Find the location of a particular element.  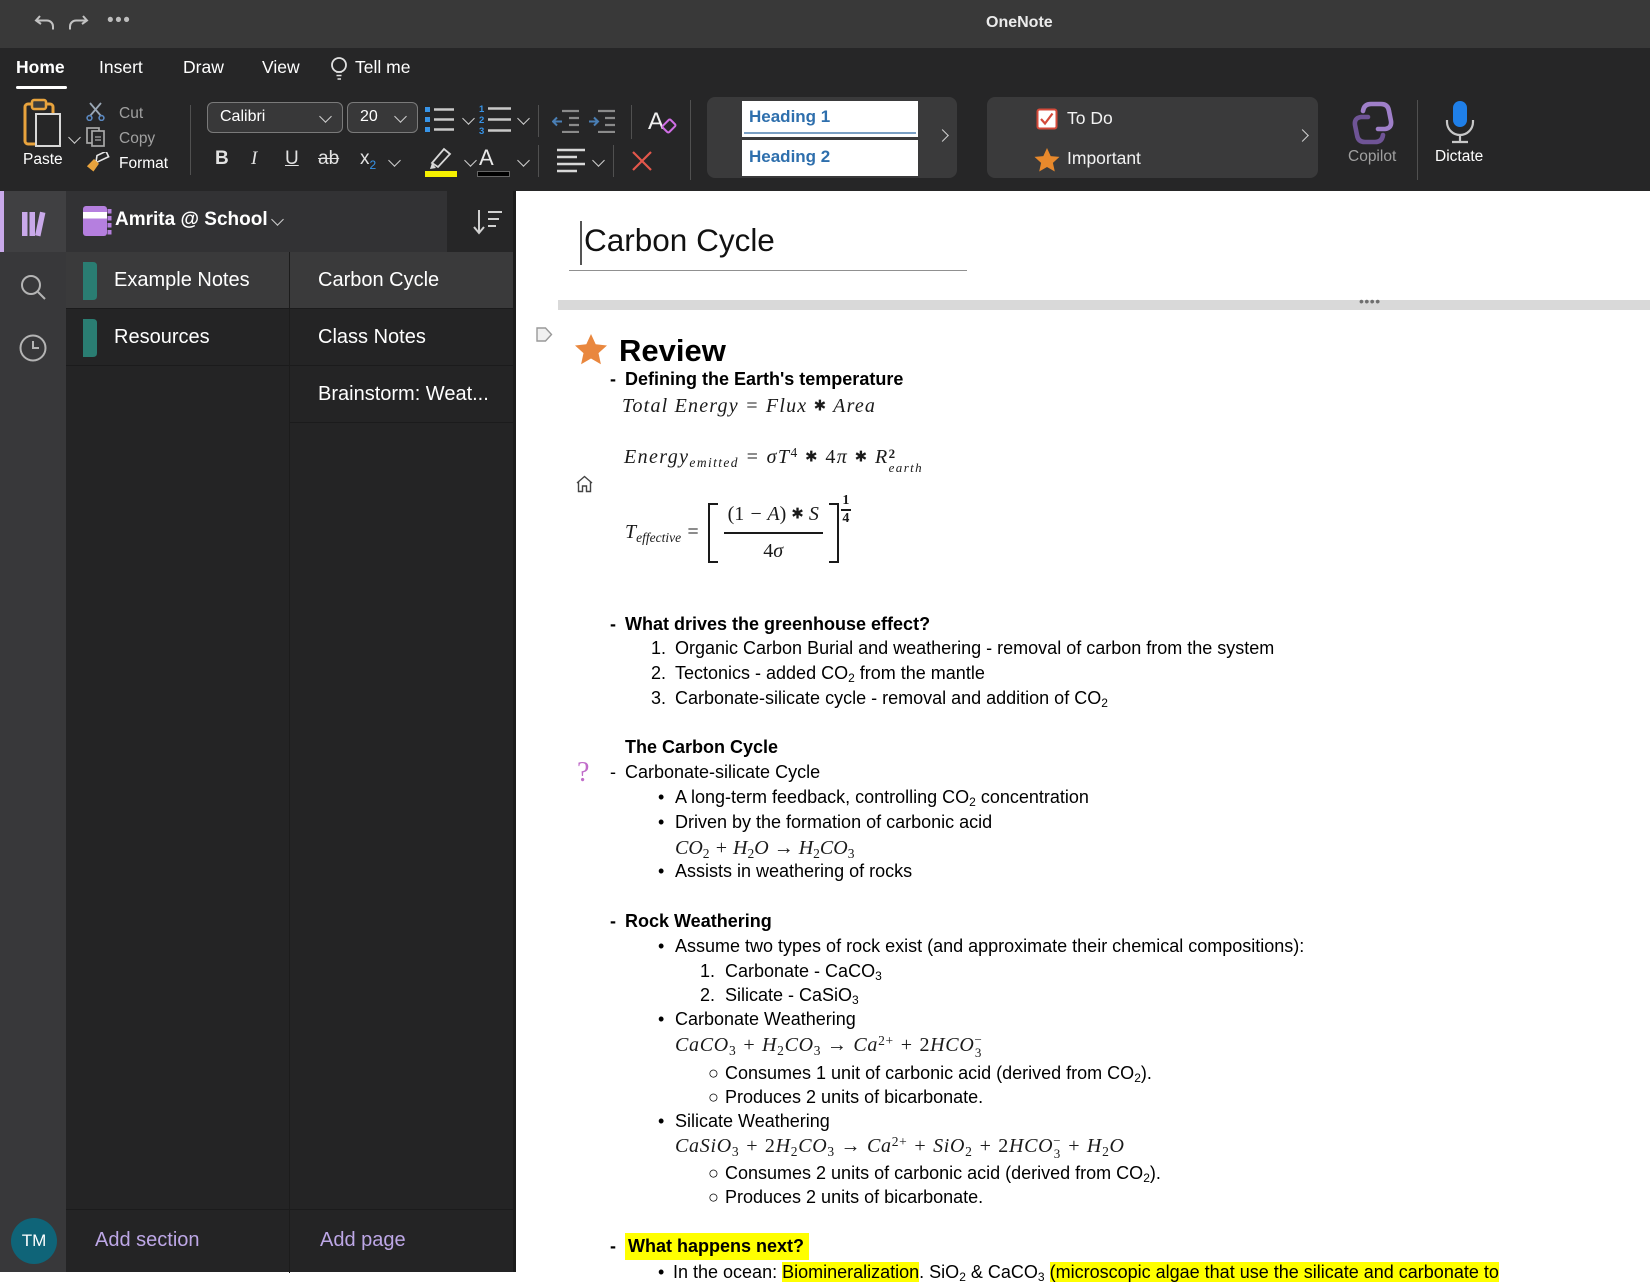

svg-text: 3 is located at coordinates (481, 131).